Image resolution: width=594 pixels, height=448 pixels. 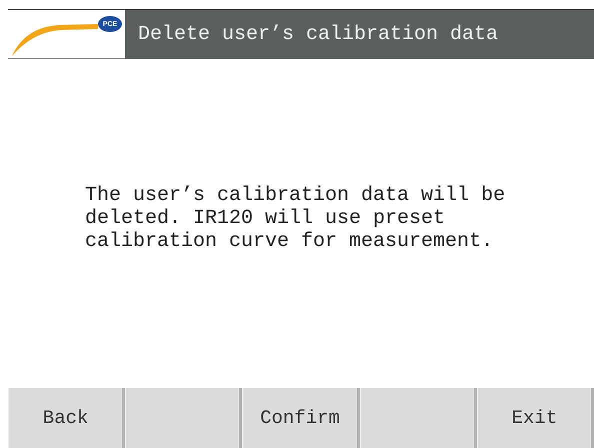 I want to click on screen-title: Delete user’s calibration data, so click(x=359, y=34).